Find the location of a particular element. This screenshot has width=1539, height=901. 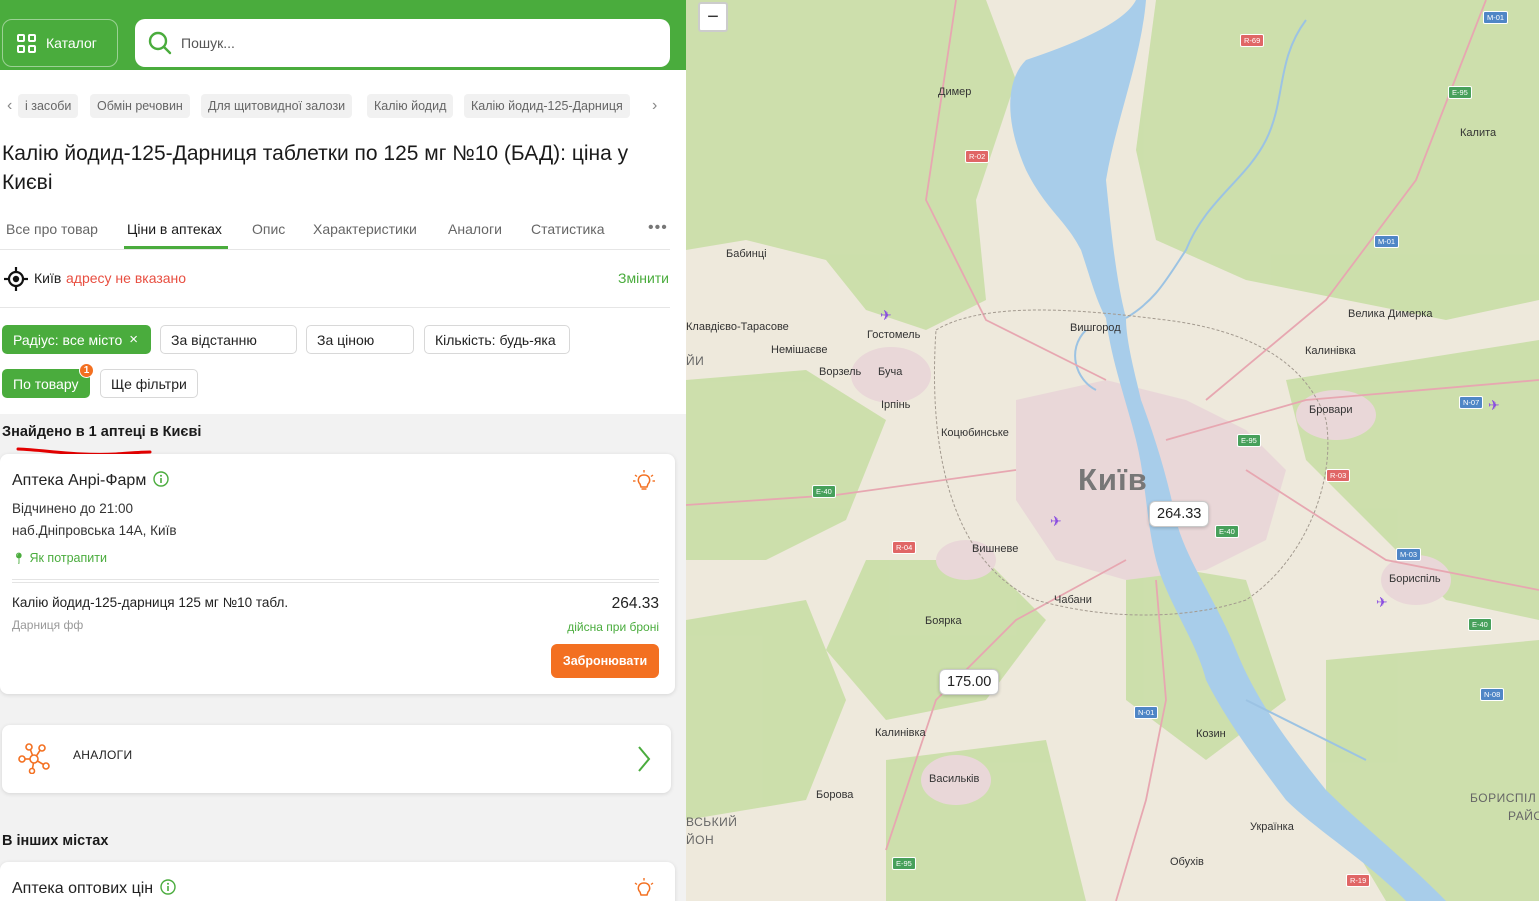

pharmacy-name: Аптека оптових цін is located at coordinates (94, 888).